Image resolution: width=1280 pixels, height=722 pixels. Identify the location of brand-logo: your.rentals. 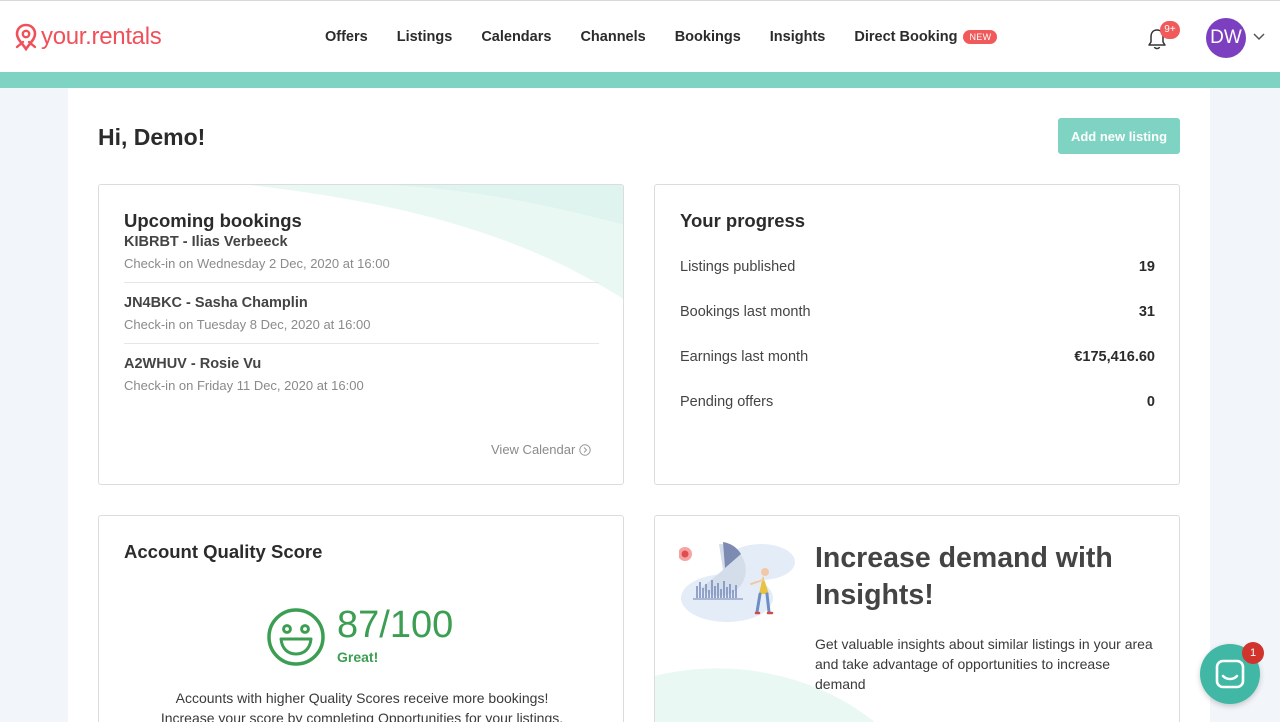
(88, 37).